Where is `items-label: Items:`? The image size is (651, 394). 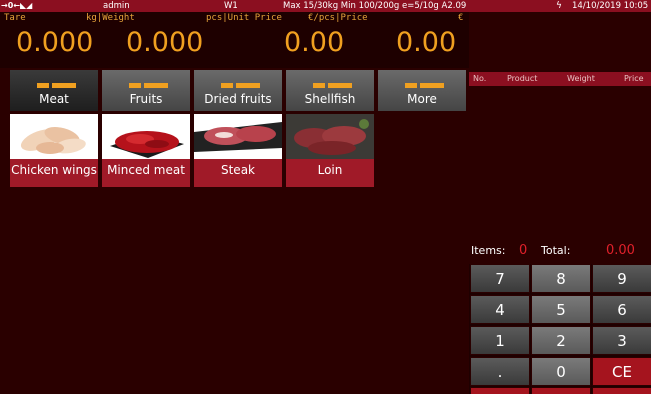
items-label: Items: is located at coordinates (488, 250).